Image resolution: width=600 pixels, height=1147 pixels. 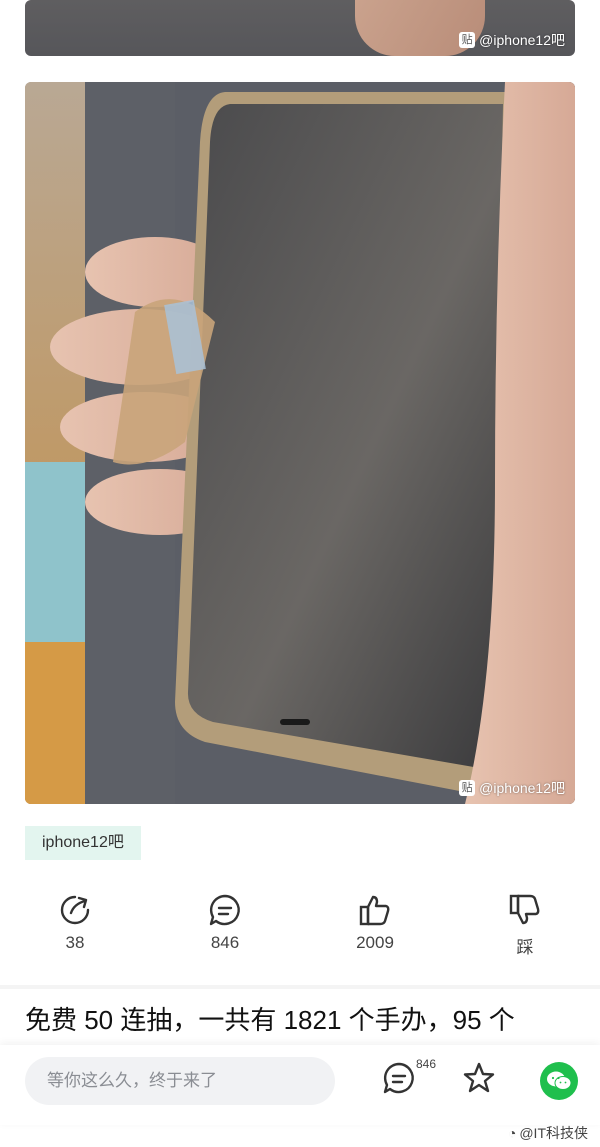 What do you see at coordinates (300, 987) in the screenshot?
I see `divider` at bounding box center [300, 987].